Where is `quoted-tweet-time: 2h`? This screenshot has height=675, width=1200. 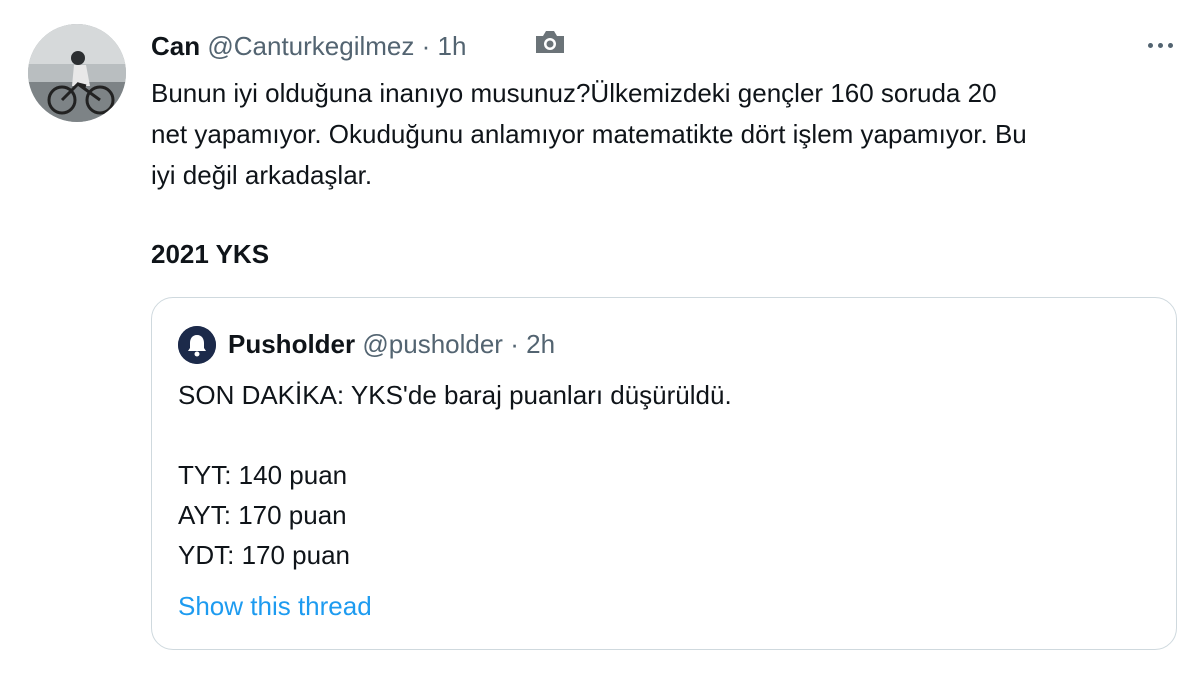
quoted-tweet-time: 2h is located at coordinates (540, 344).